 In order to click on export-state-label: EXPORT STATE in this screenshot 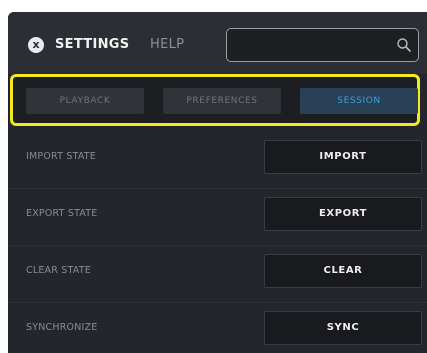, I will do `click(62, 213)`.